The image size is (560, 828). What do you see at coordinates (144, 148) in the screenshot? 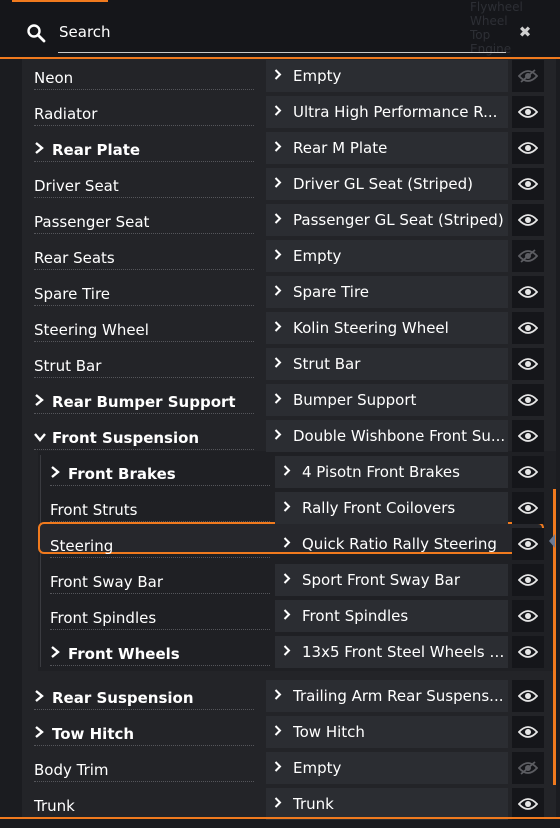
I see `part-slot-label: Rear Plate` at bounding box center [144, 148].